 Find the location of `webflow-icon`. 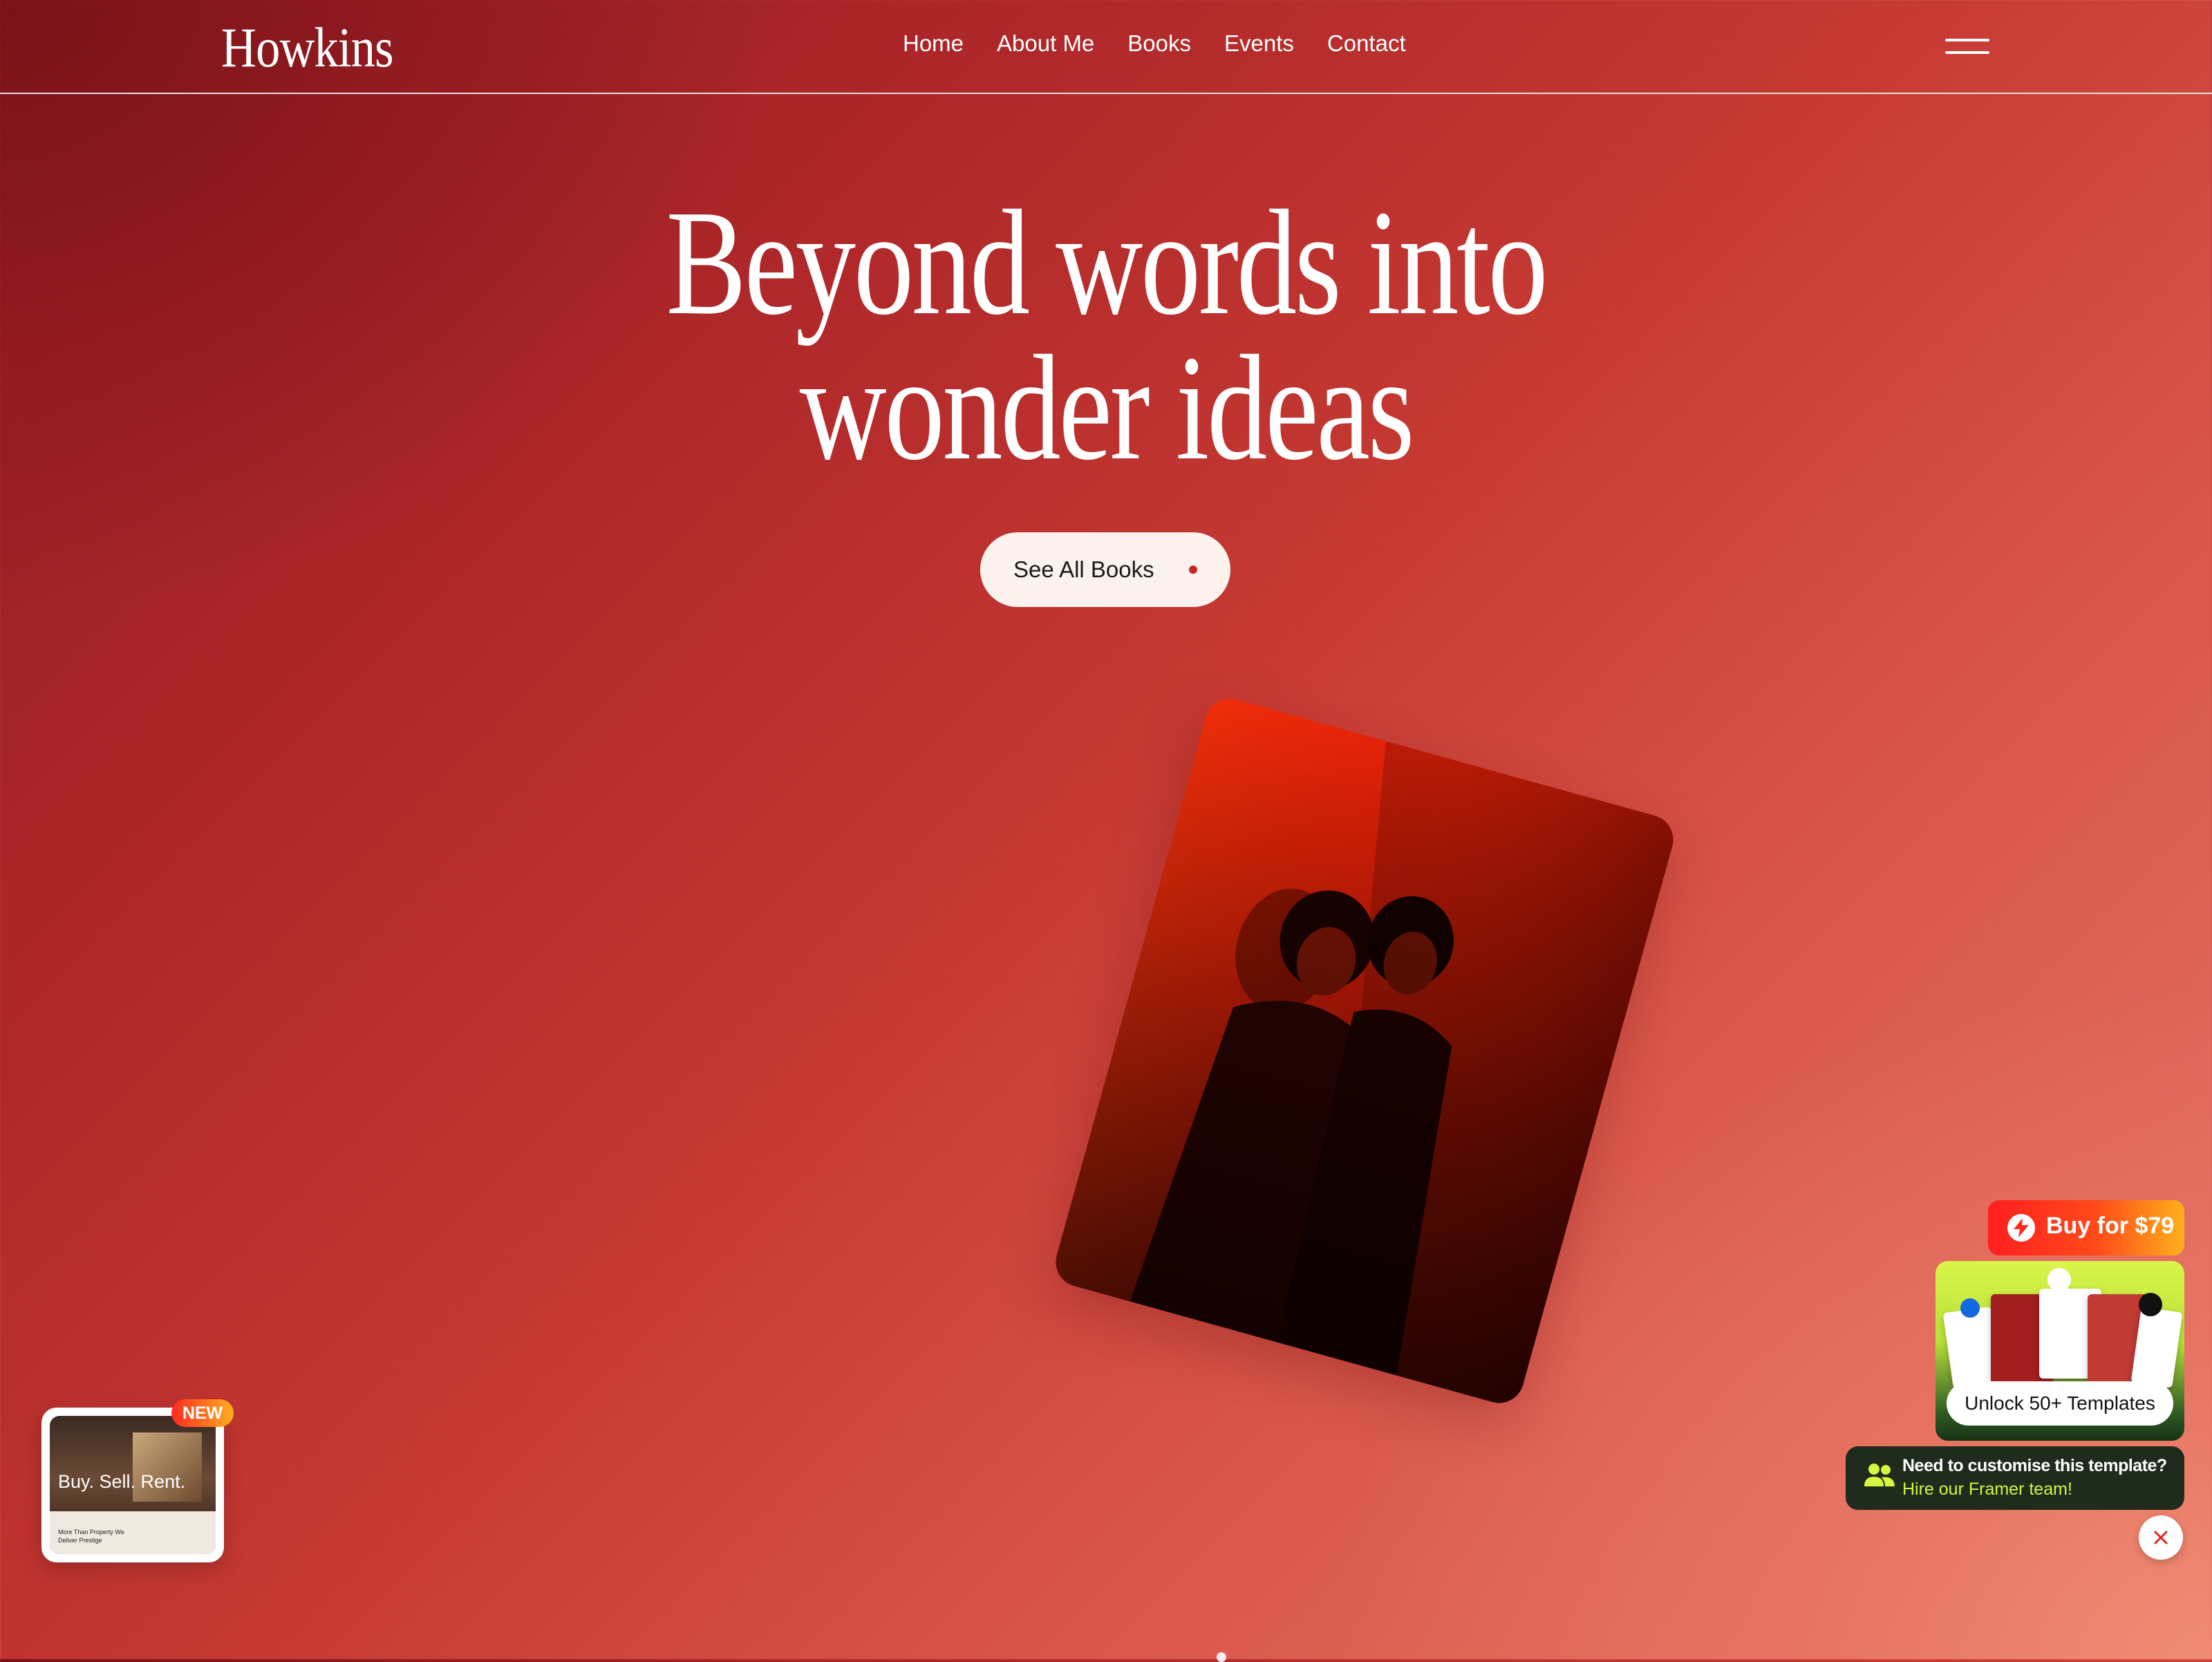

webflow-icon is located at coordinates (1970, 1308).